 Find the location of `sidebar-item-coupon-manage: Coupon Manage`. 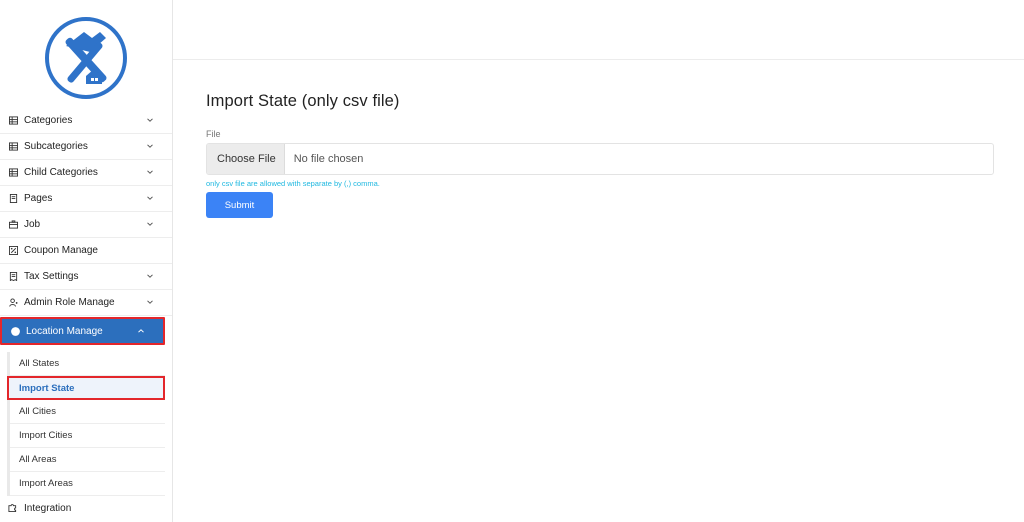

sidebar-item-coupon-manage: Coupon Manage is located at coordinates (86, 251).